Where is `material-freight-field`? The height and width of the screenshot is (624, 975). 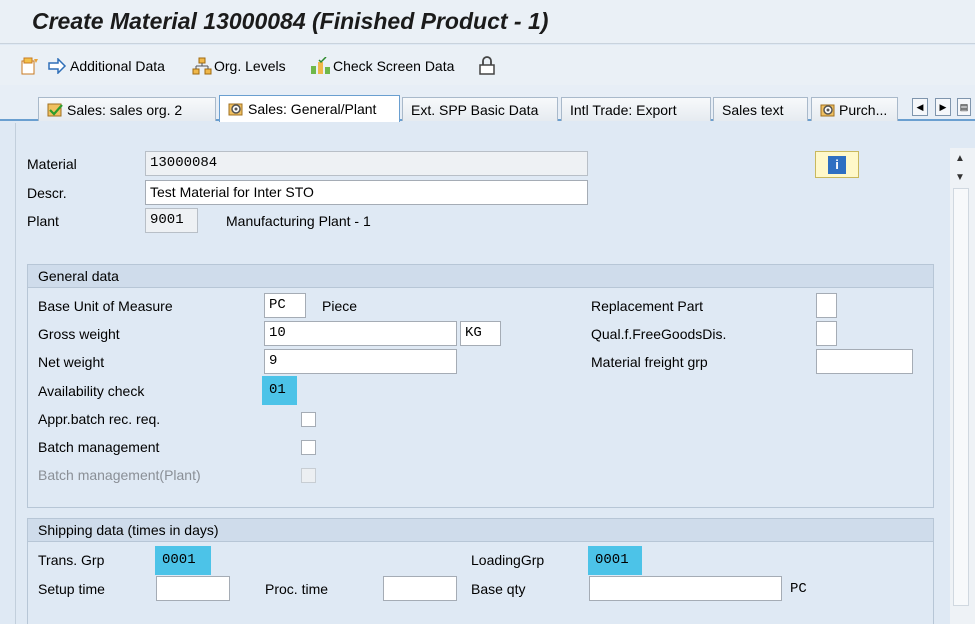 material-freight-field is located at coordinates (864, 361).